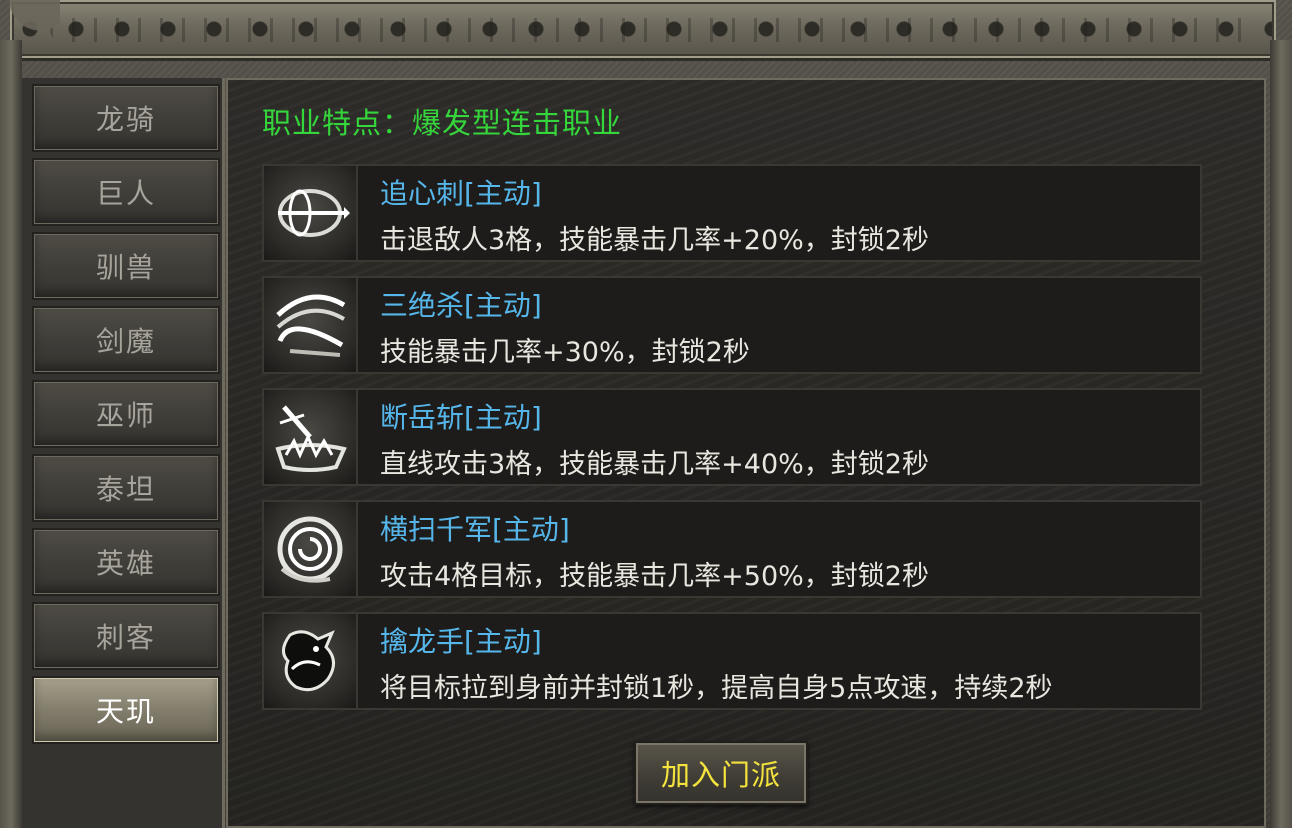  I want to click on right-border, so click(1281, 434).